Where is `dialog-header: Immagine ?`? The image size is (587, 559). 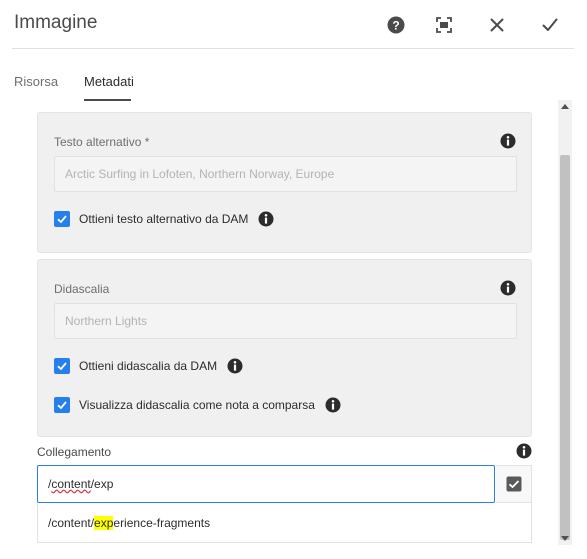
dialog-header: Immagine ? is located at coordinates (293, 24).